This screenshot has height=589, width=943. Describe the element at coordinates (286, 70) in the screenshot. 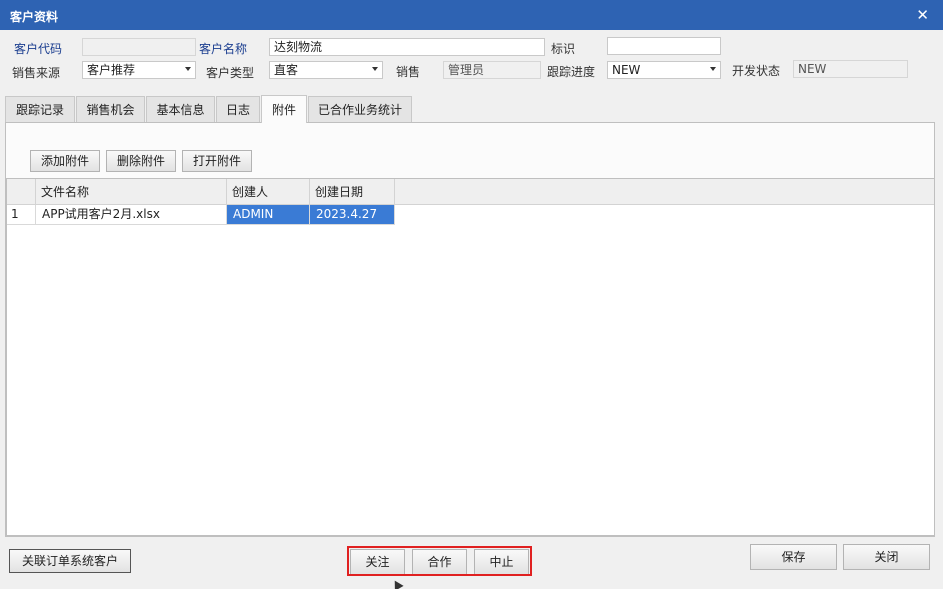

I see `customer-type-value: 直客` at that location.